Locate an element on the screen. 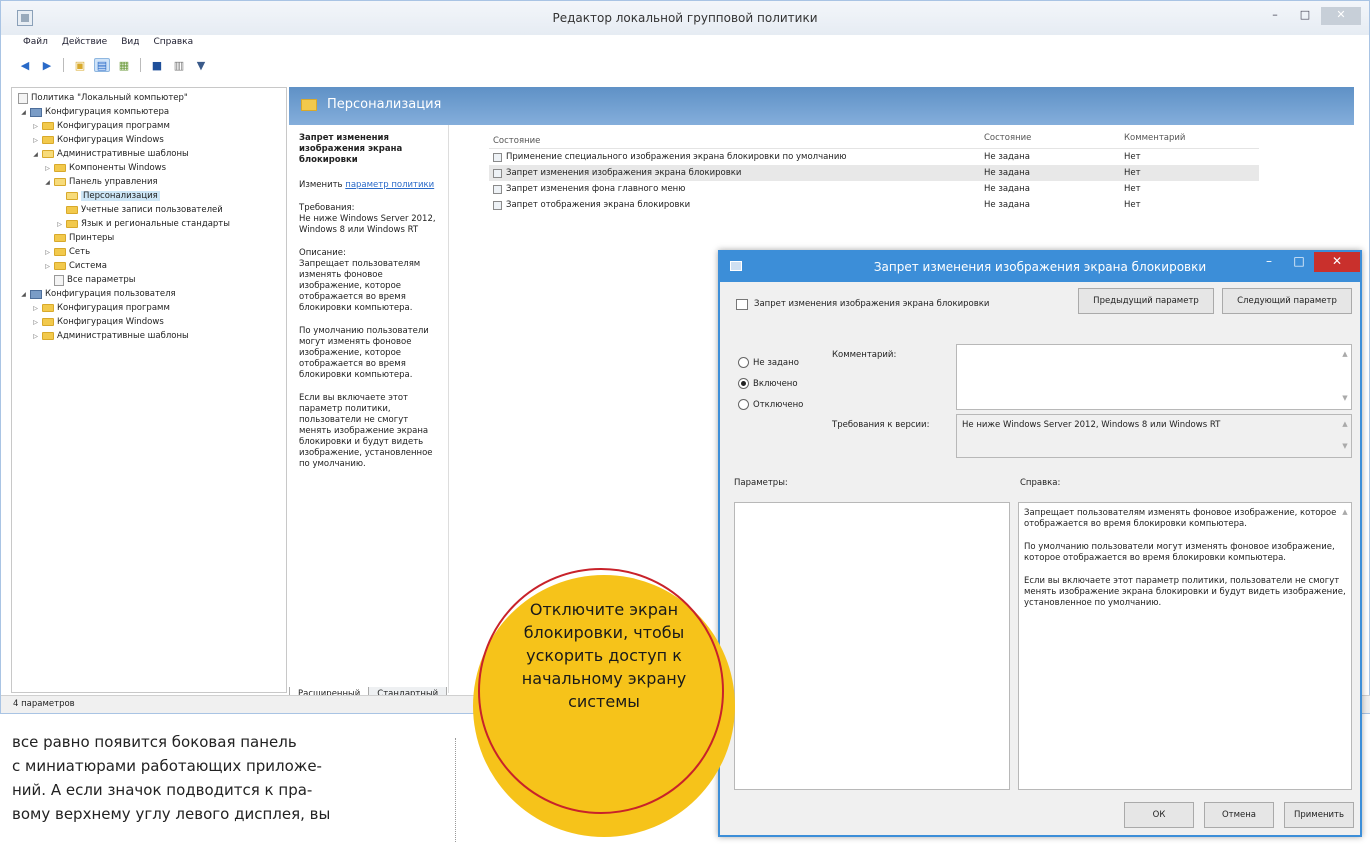 The height and width of the screenshot is (844, 1370). tree-item-system: ▷ Система is located at coordinates (75, 266).